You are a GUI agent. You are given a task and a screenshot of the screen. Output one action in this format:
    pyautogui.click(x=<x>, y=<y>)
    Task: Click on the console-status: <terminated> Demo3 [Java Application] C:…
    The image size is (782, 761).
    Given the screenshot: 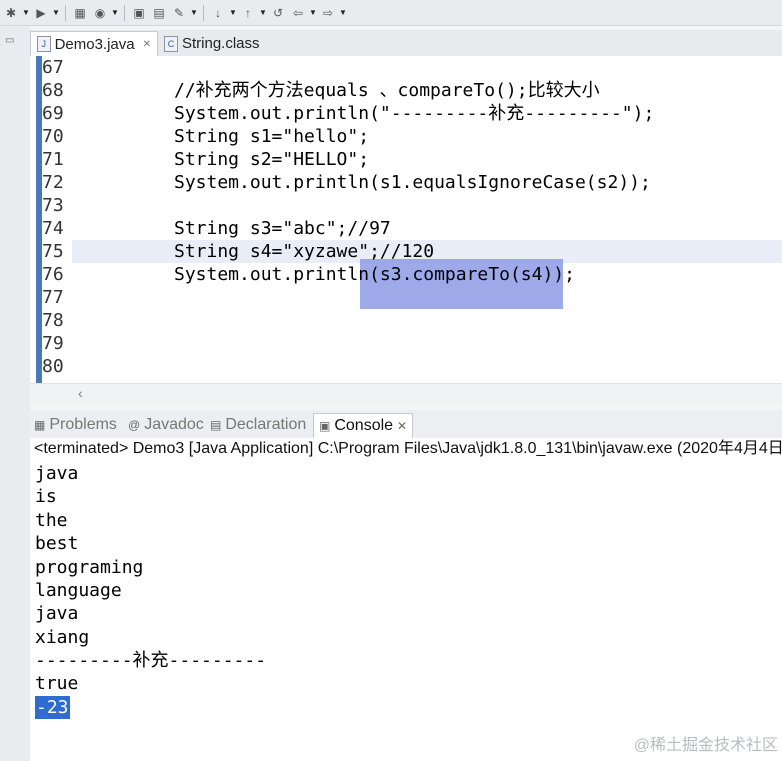 What is the action you would take?
    pyautogui.click(x=406, y=450)
    